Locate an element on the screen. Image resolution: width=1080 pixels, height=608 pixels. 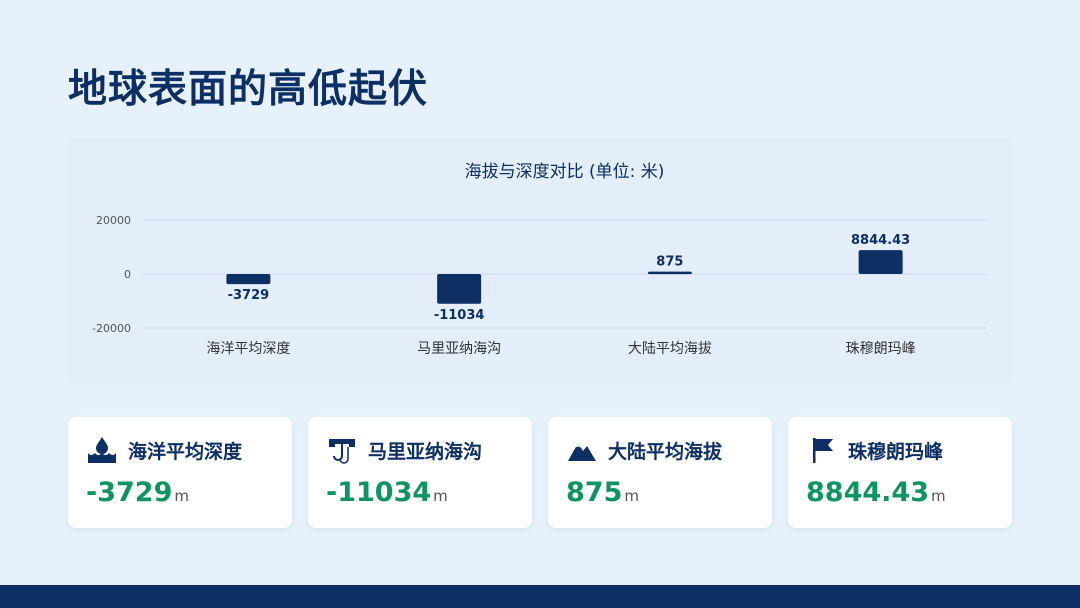
card-value-number: 8844.43 is located at coordinates (867, 492).